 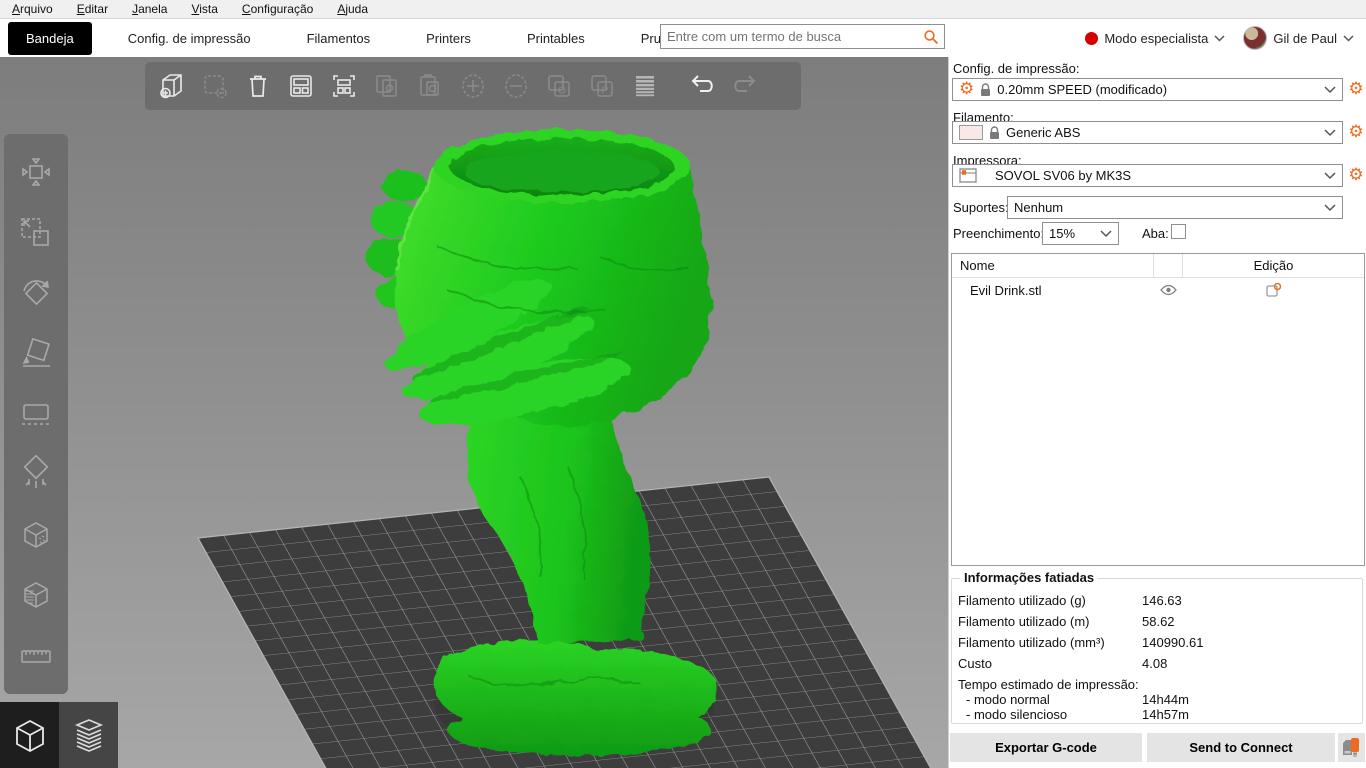 What do you see at coordinates (36, 293) in the screenshot?
I see `rotate-tool-icon` at bounding box center [36, 293].